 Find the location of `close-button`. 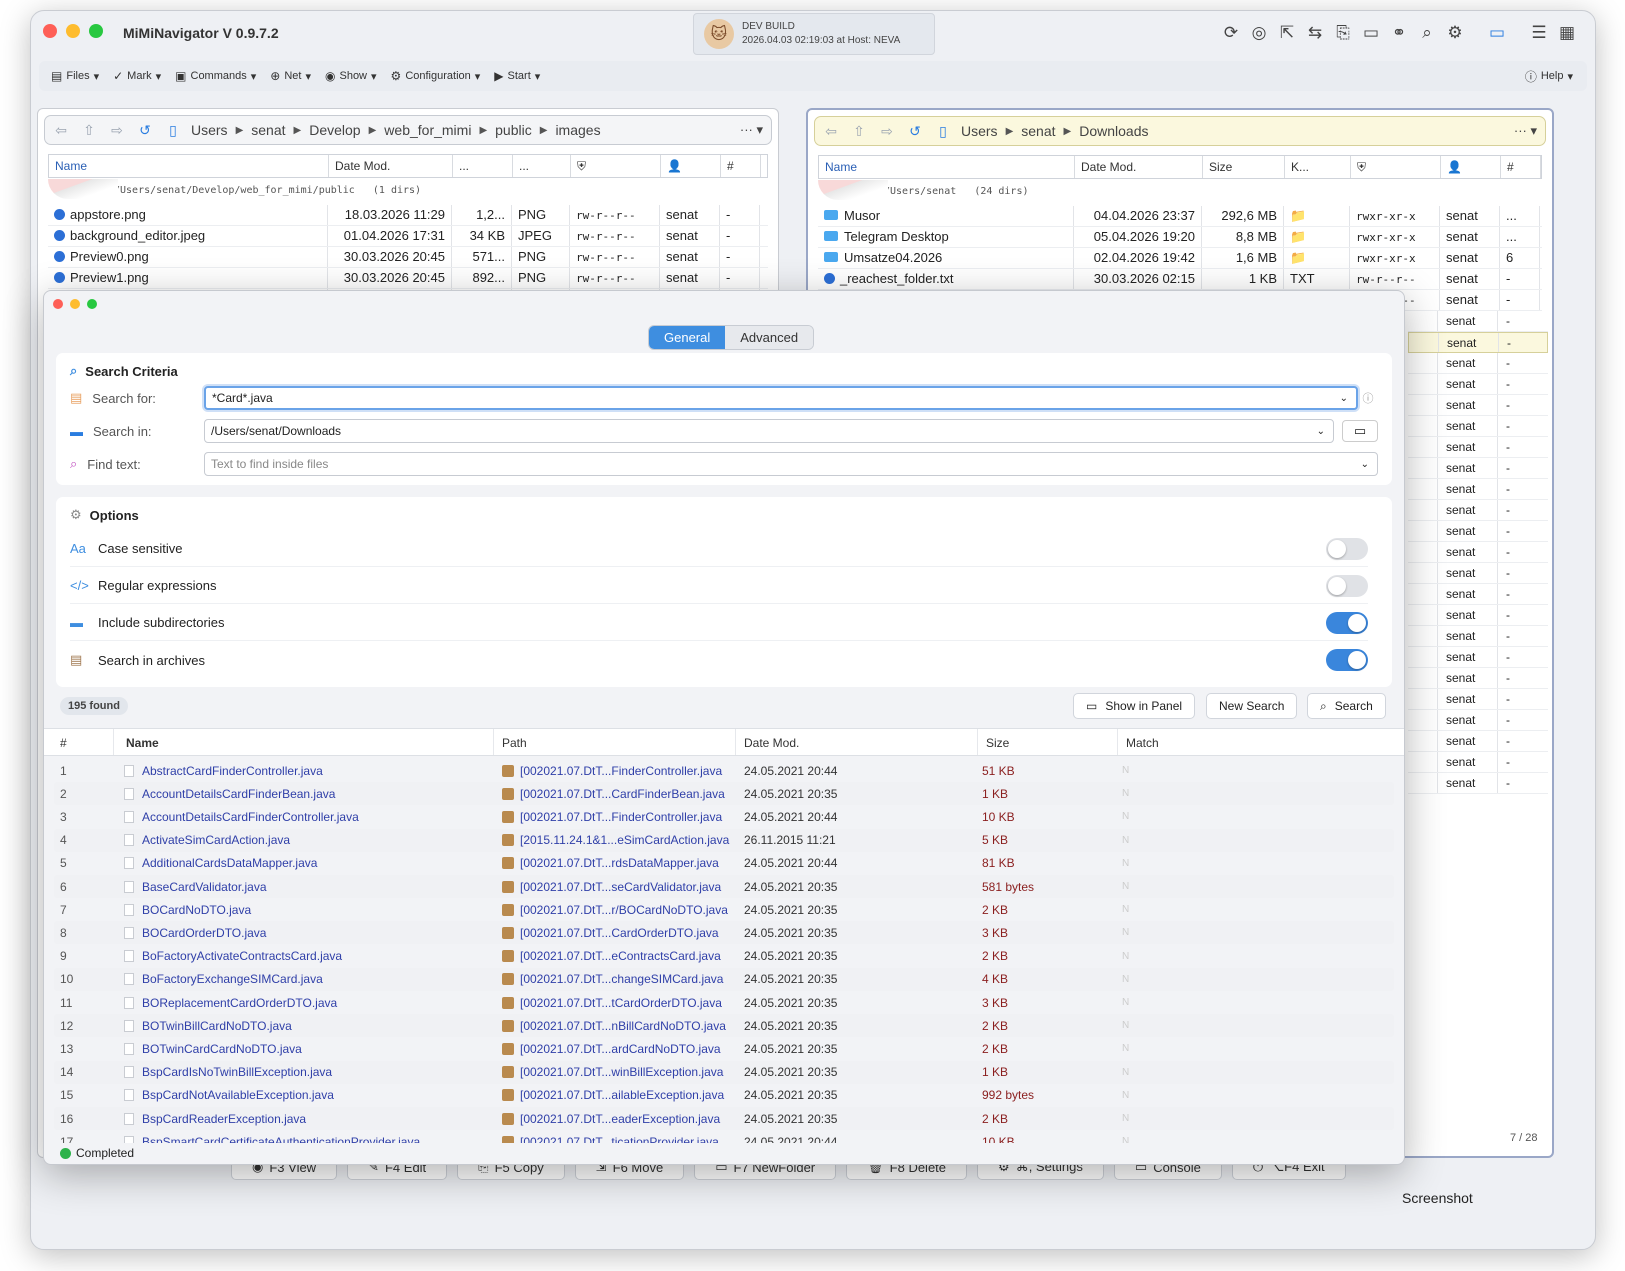

close-button is located at coordinates (50, 31).